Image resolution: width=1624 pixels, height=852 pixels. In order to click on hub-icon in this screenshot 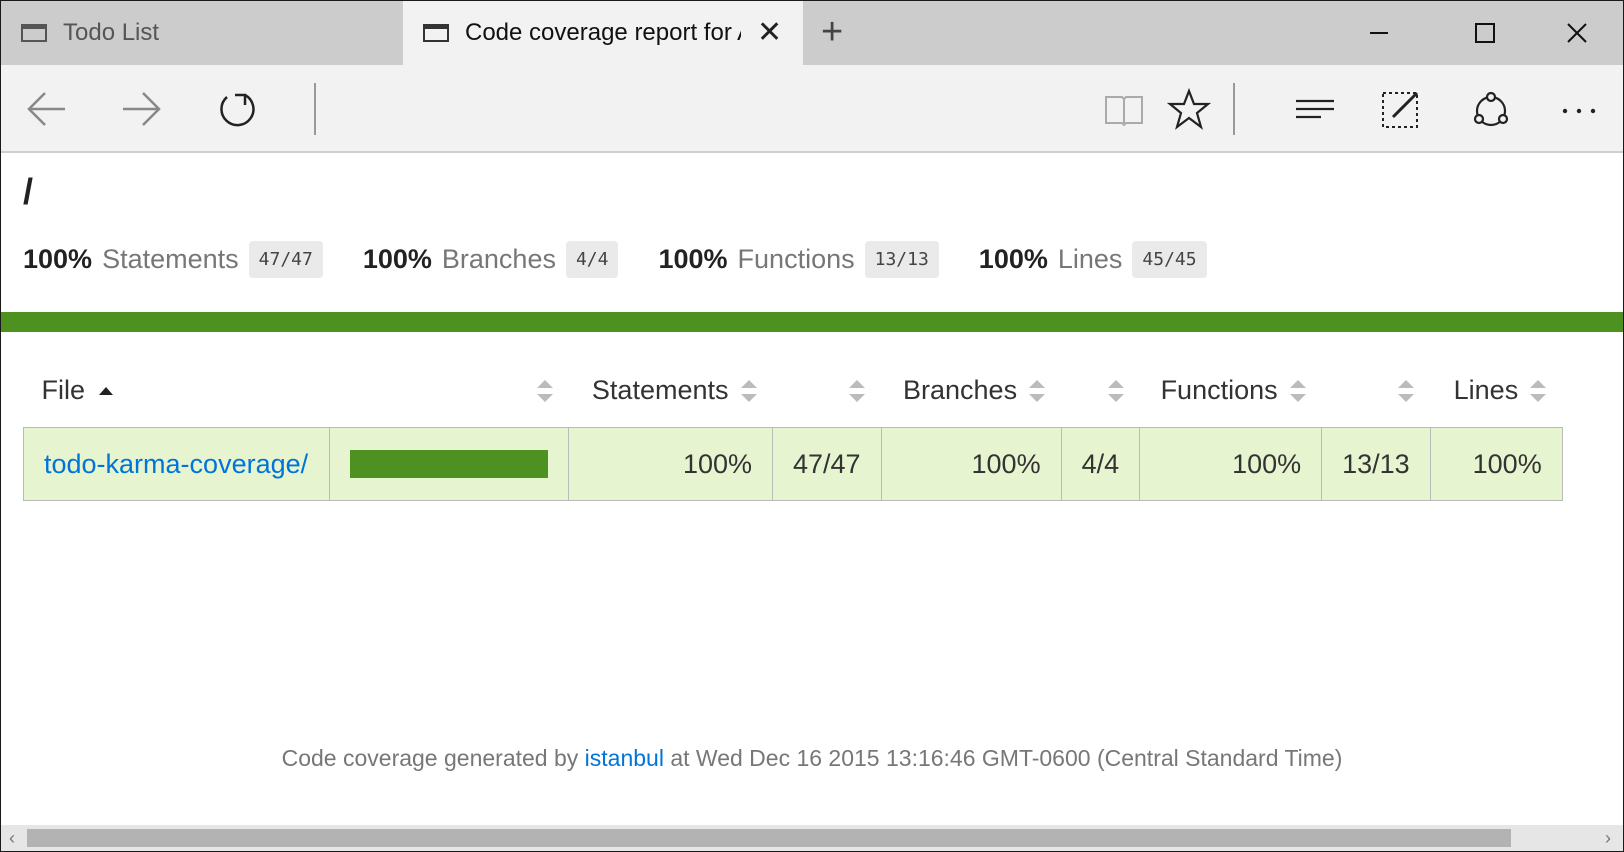, I will do `click(1315, 109)`.